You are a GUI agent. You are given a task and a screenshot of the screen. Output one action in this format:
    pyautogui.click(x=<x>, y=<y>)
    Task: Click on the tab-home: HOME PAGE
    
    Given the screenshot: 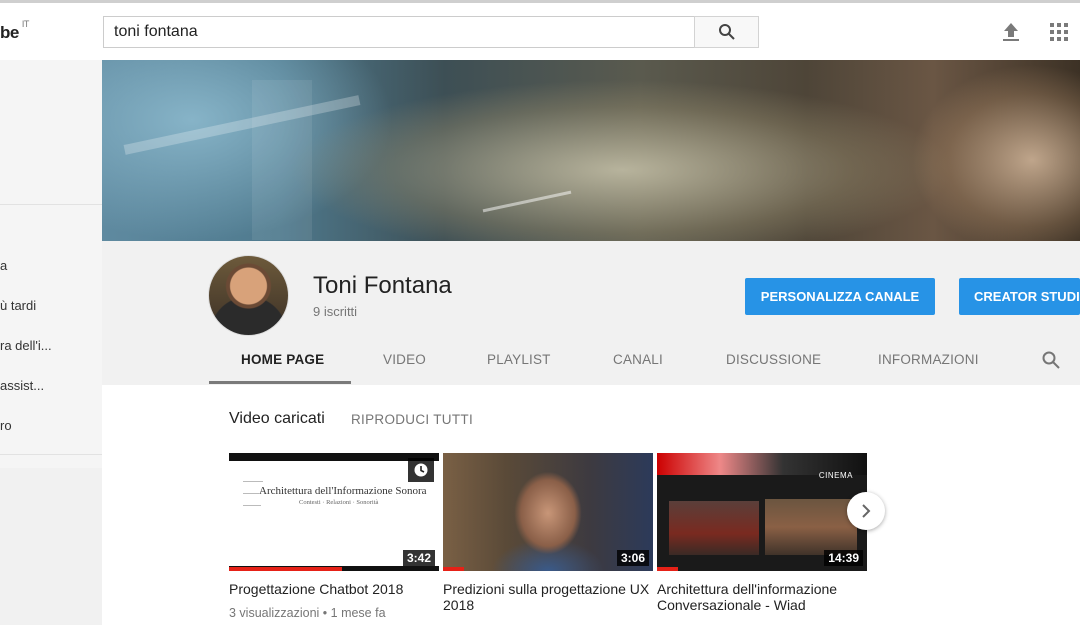 What is the action you would take?
    pyautogui.click(x=282, y=359)
    